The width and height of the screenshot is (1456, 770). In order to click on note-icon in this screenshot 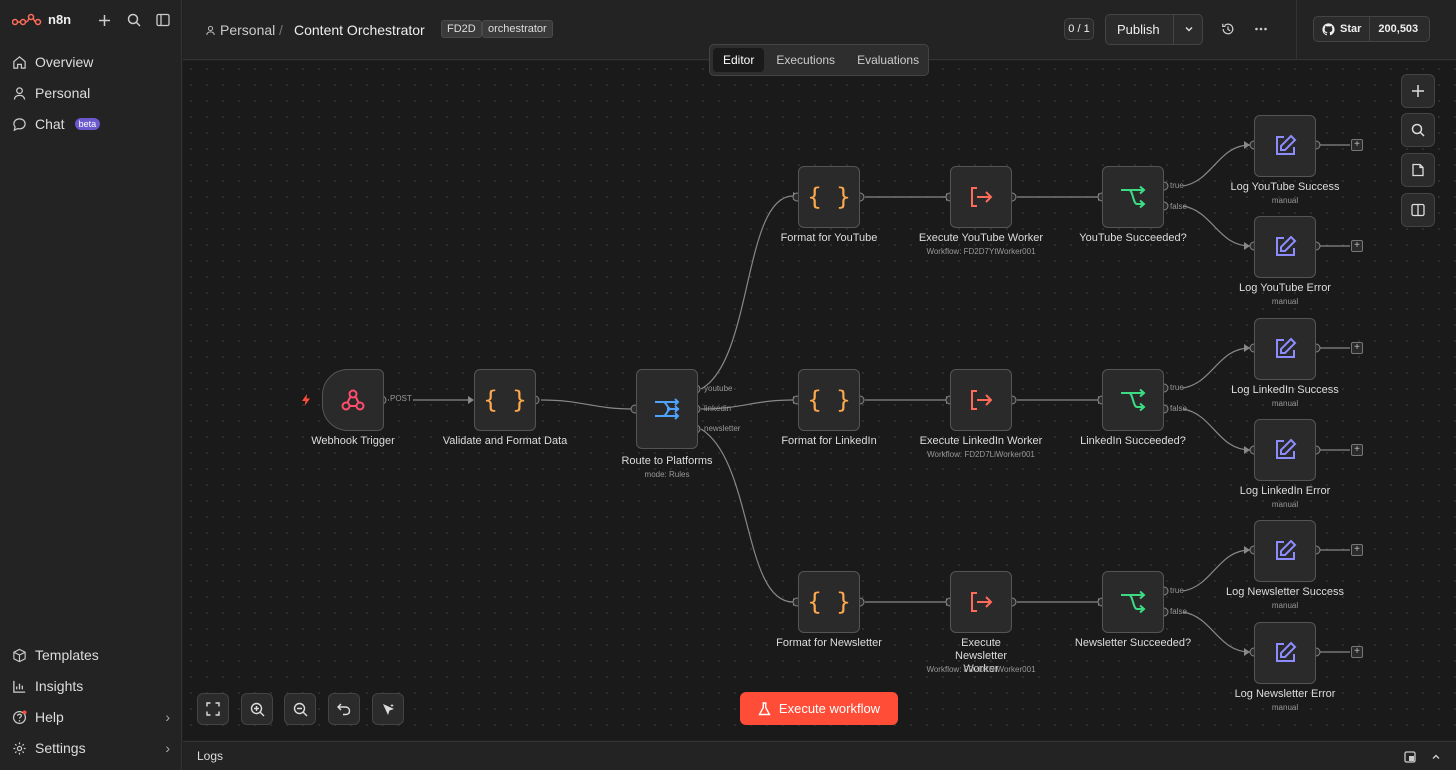, I will do `click(1418, 170)`.